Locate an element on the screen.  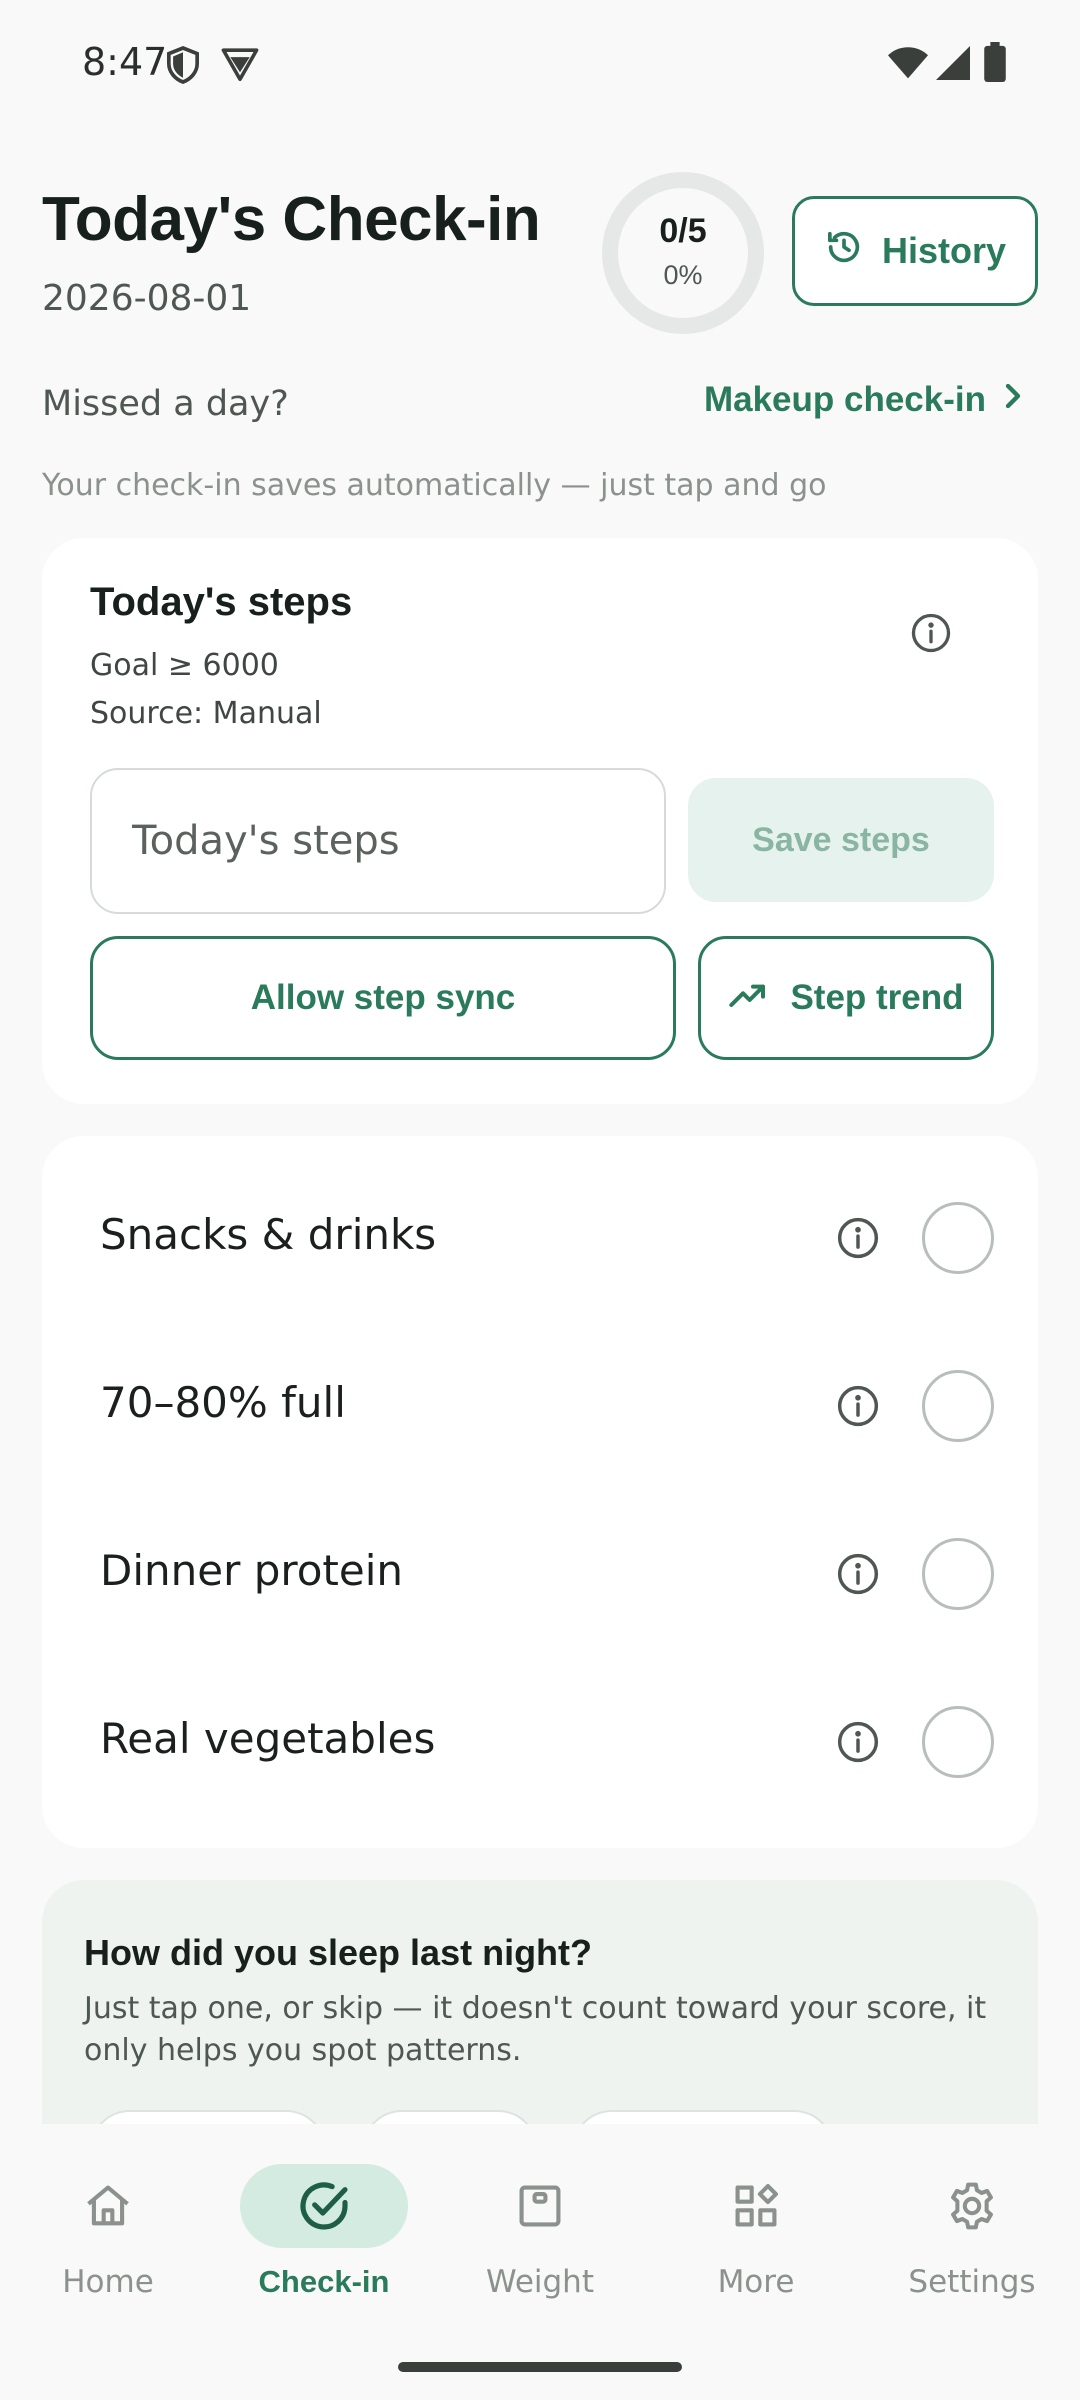
trending-up-icon is located at coordinates (748, 998).